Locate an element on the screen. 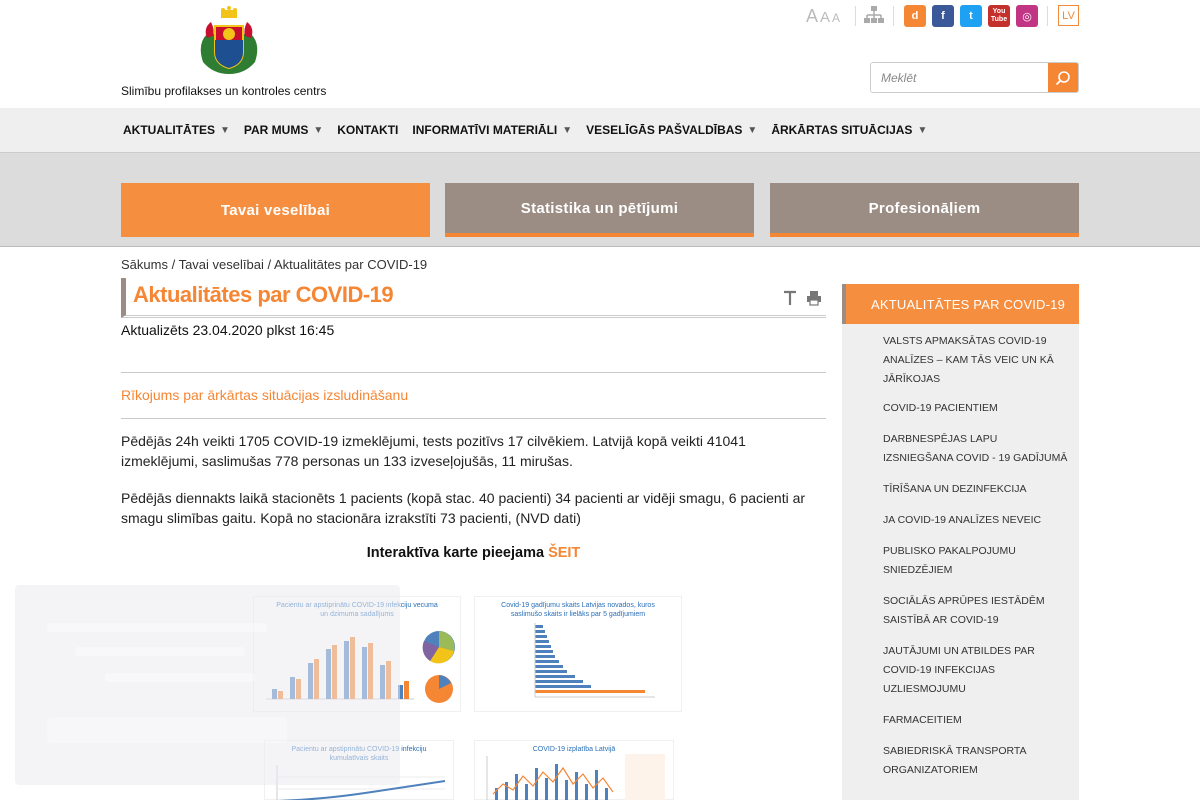 This screenshot has width=1200, height=800. breadcrumb-current: Aktualitātes par COVID-19 is located at coordinates (350, 264).